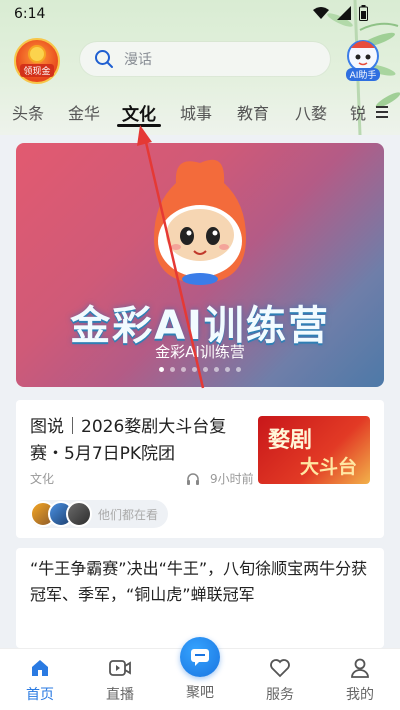 This screenshot has width=400, height=710. I want to click on news-title: “牛王争霸赛”决出“牛王”，八旬徐顺宝两牛分获冠军、季军，“铜山虎”蝉联冠军, so click(199, 581).